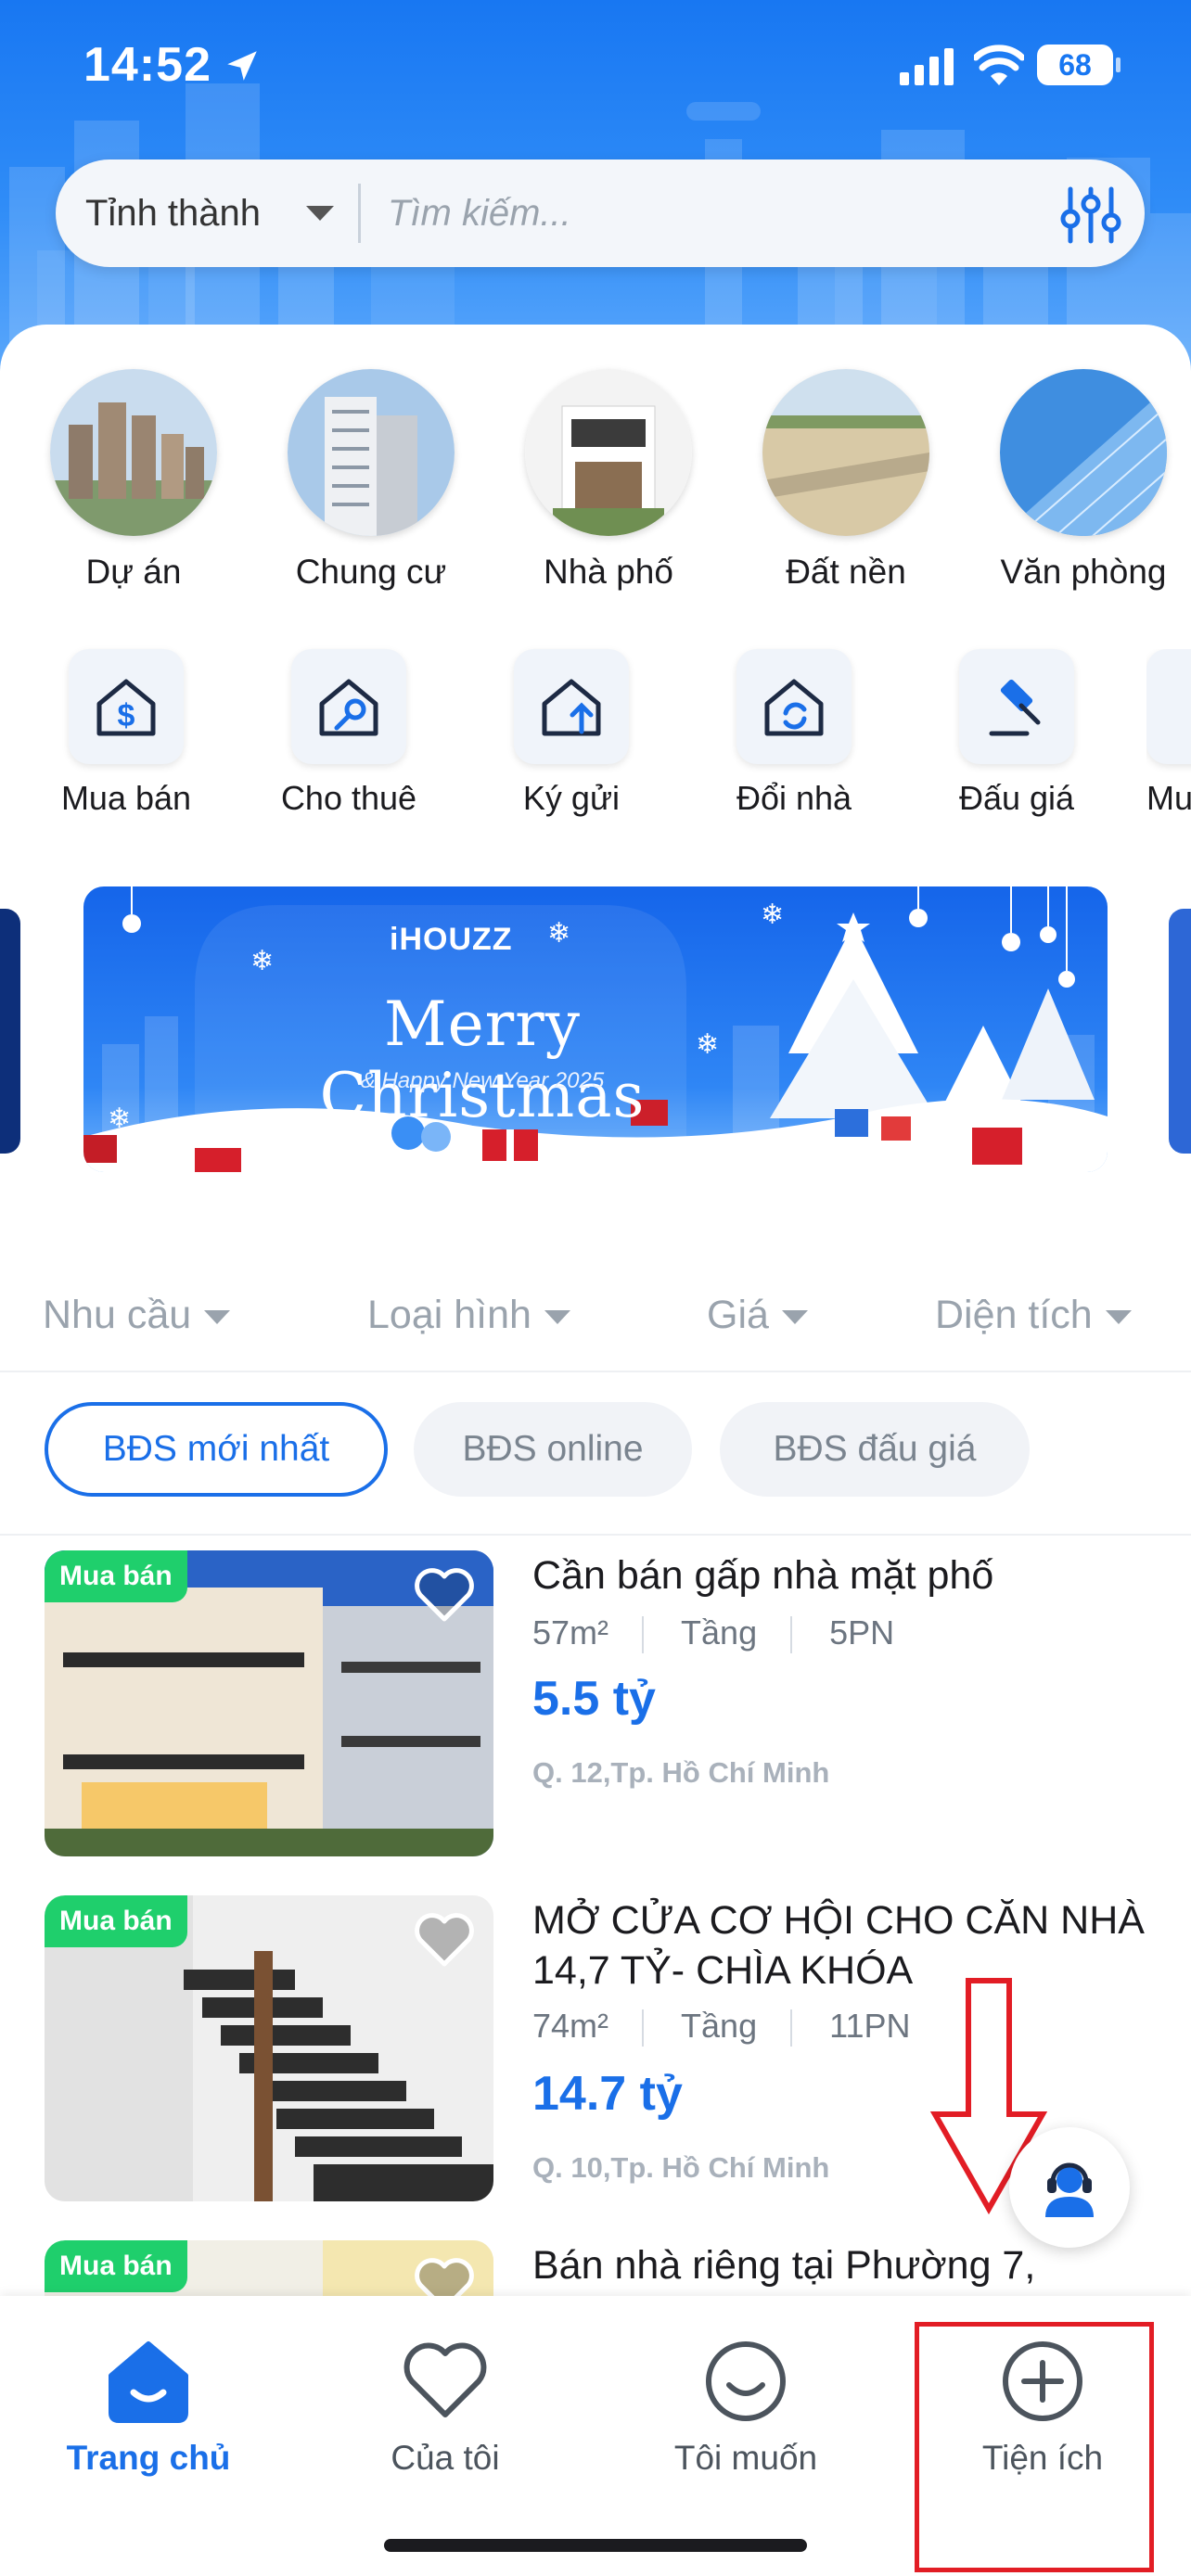 The width and height of the screenshot is (1191, 2576). Describe the element at coordinates (449, 1315) in the screenshot. I see `filter-label: Loại hình` at that location.